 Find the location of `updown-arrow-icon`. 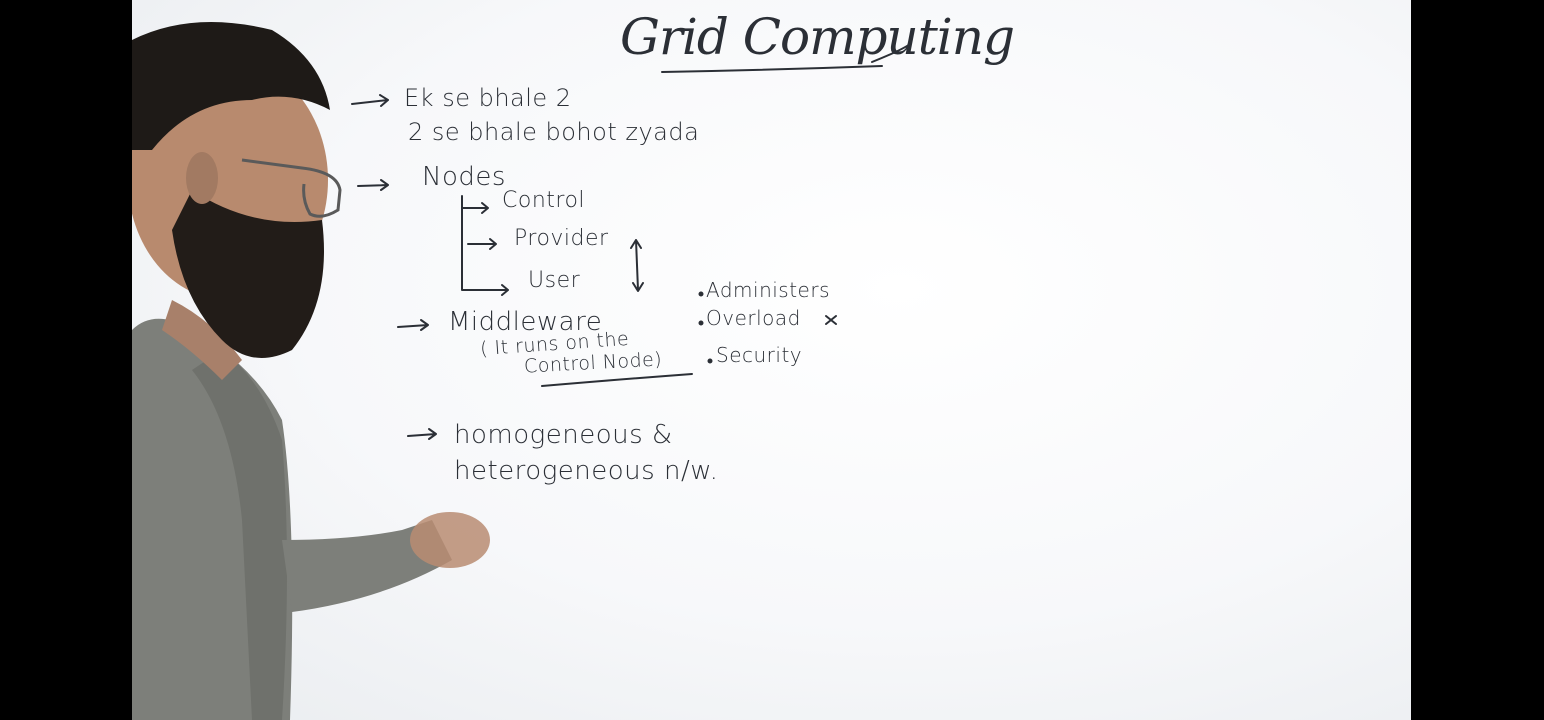

updown-arrow-icon is located at coordinates (637, 265).